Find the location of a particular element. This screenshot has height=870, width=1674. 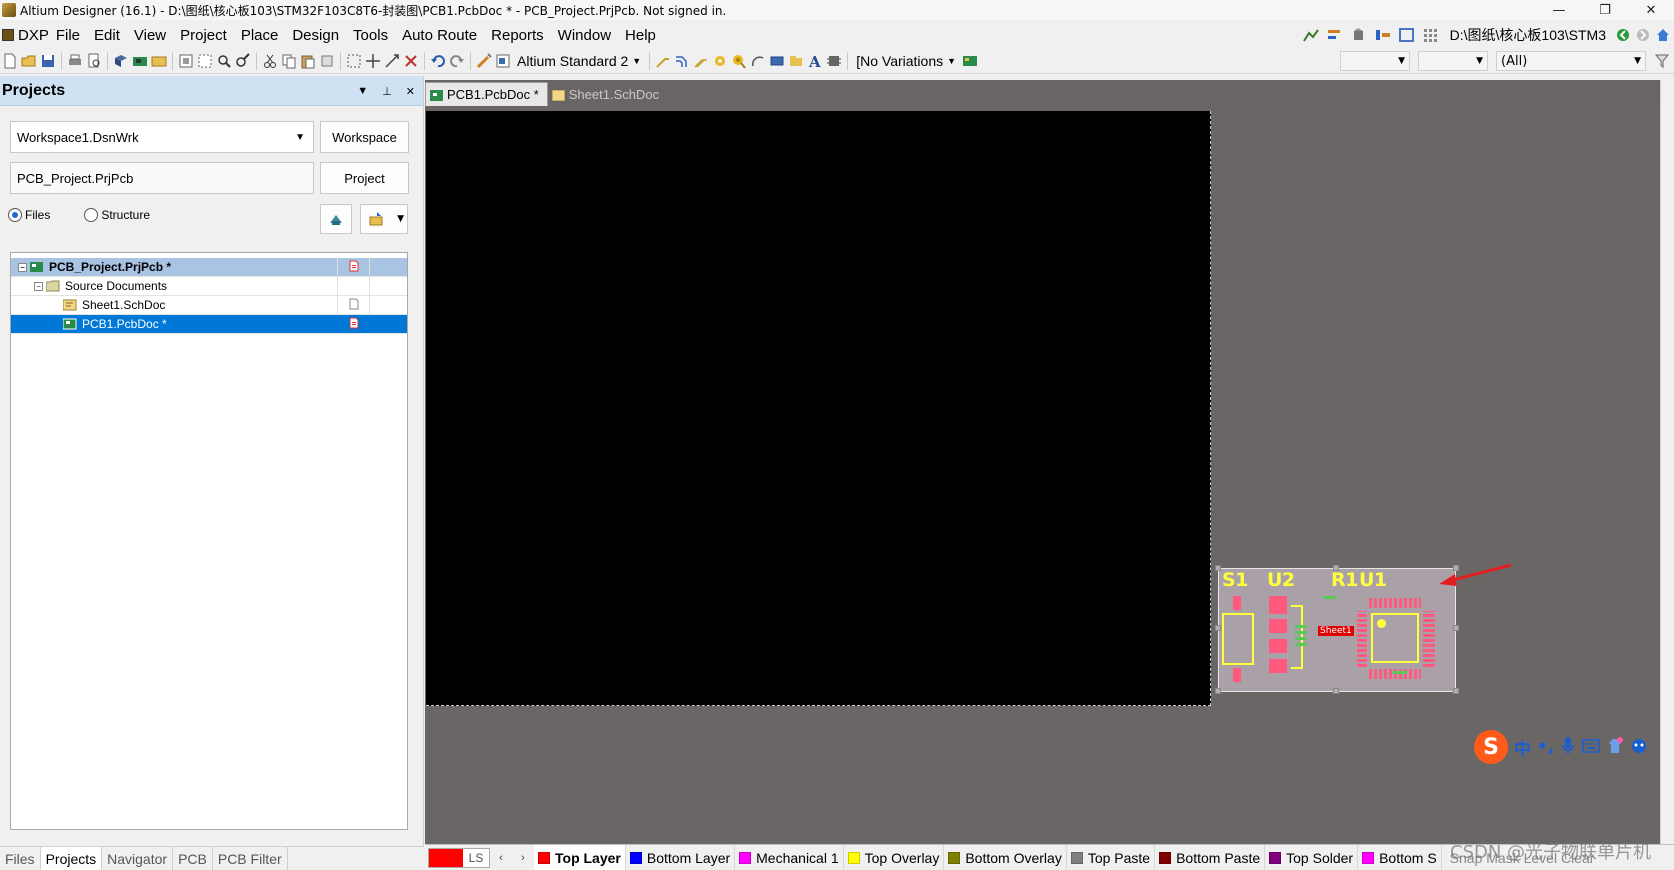

folder-view-icon is located at coordinates (159, 61).